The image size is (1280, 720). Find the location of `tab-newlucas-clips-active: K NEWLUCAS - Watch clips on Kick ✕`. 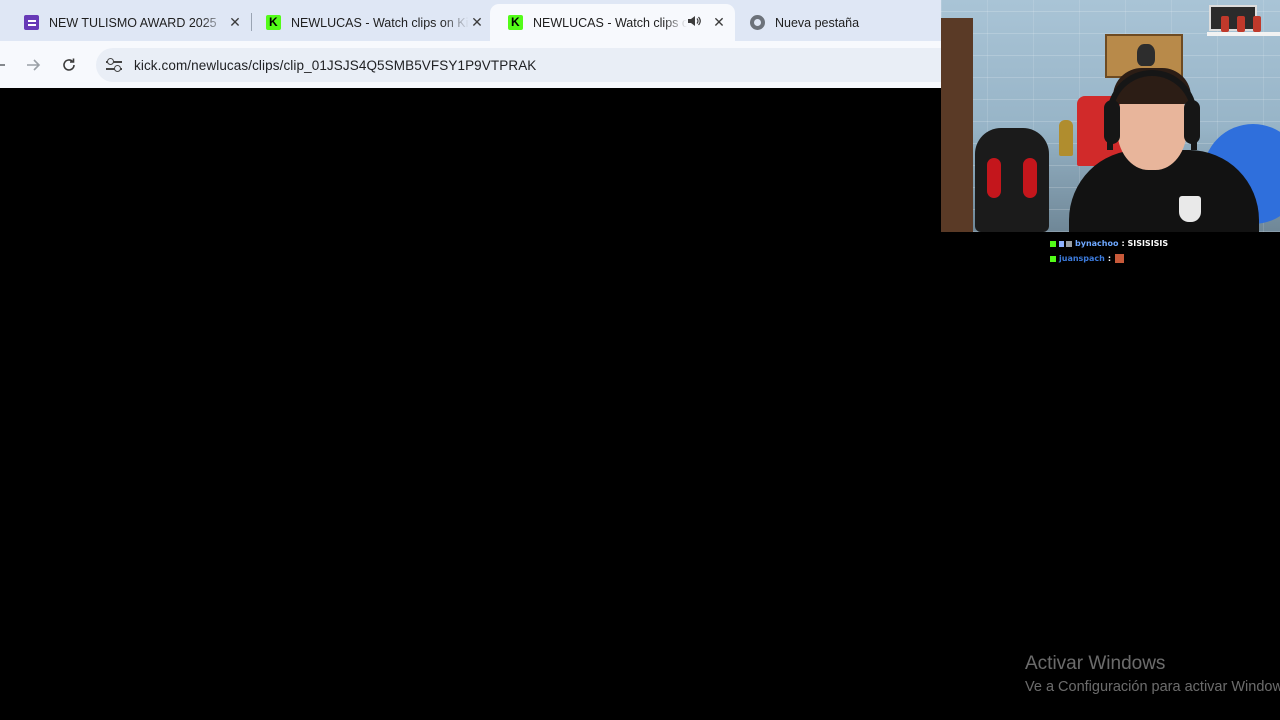

tab-newlucas-clips-active: K NEWLUCAS - Watch clips on Kick ✕ is located at coordinates (612, 22).